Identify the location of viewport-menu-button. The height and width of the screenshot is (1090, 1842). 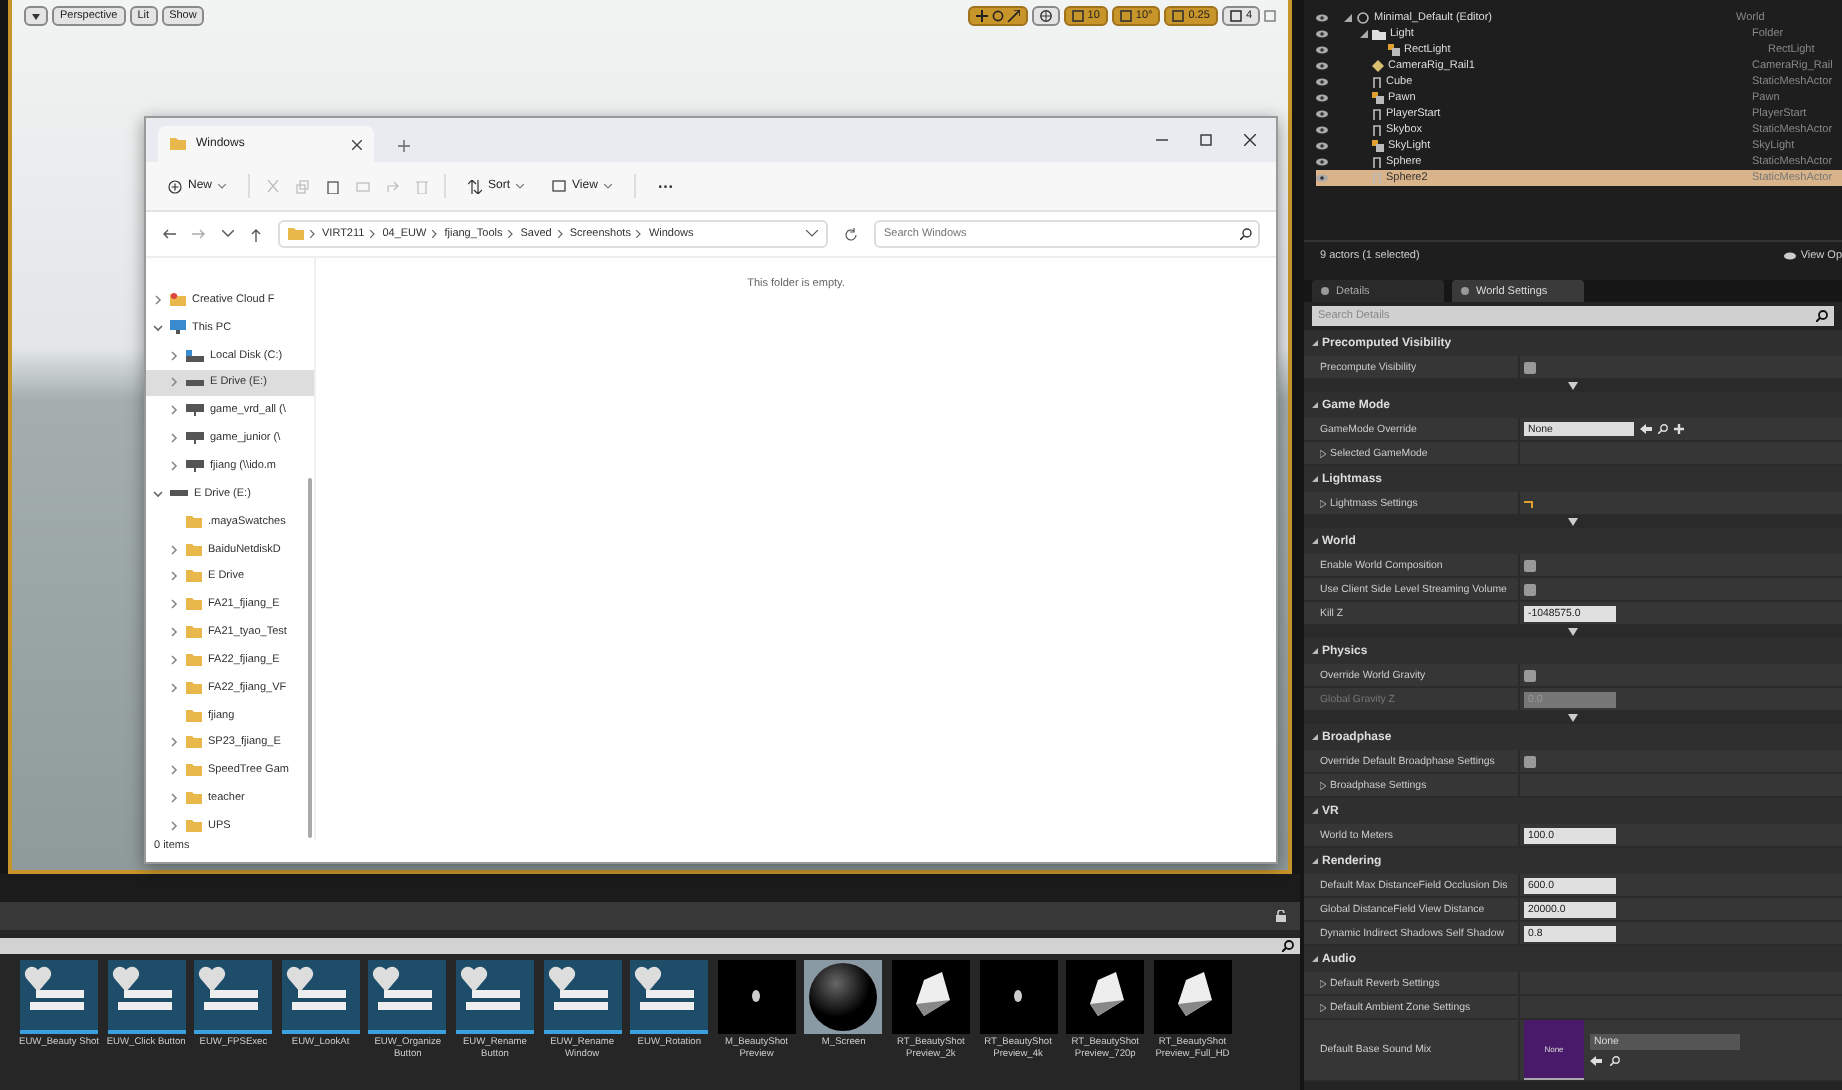
(36, 16).